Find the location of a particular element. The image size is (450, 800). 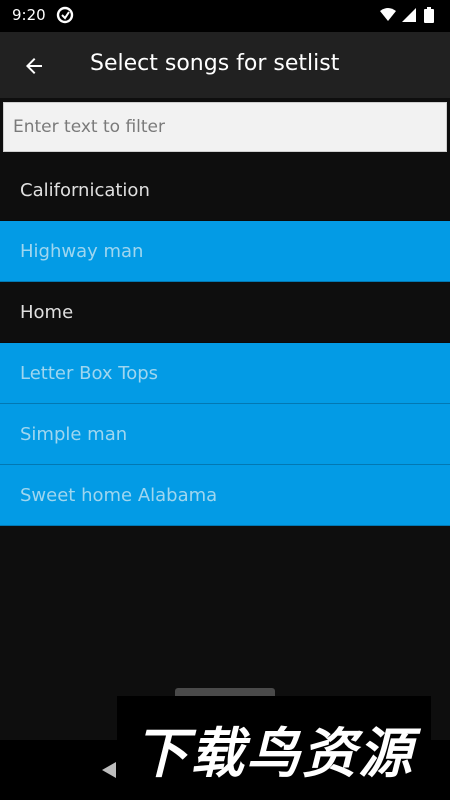

filter-container is located at coordinates (225, 127).